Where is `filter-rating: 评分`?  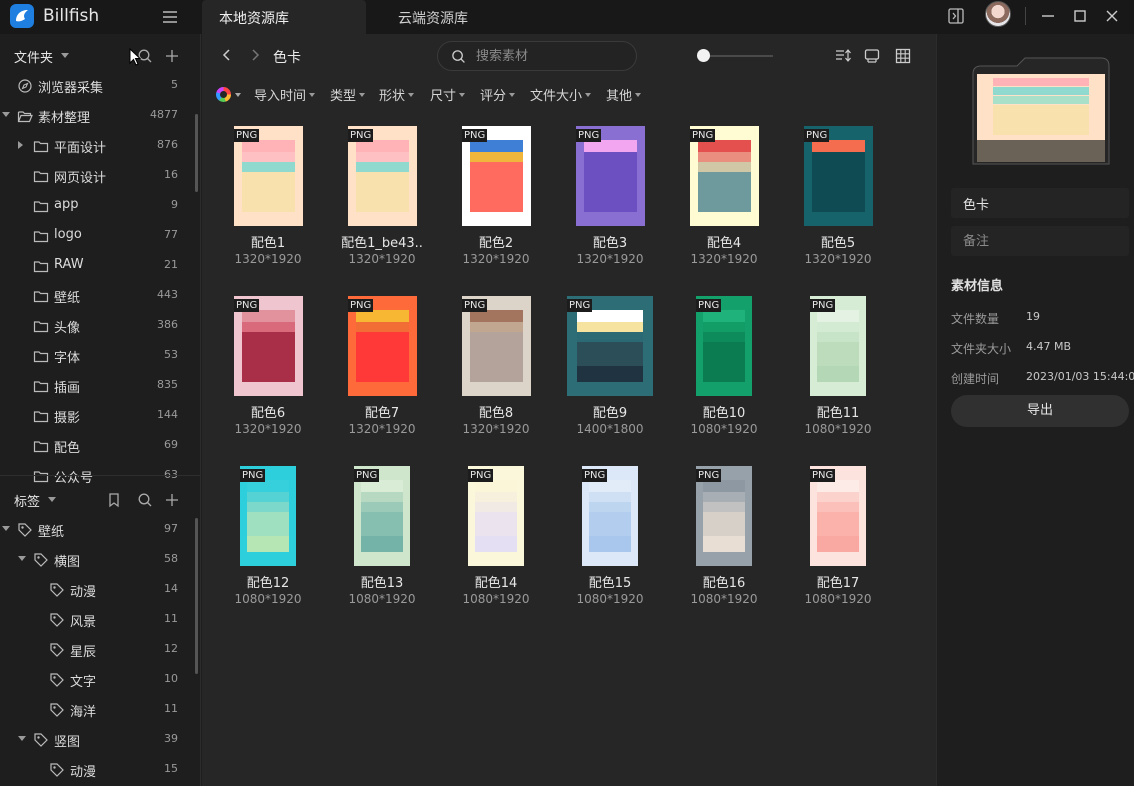
filter-rating: 评分 is located at coordinates (497, 94).